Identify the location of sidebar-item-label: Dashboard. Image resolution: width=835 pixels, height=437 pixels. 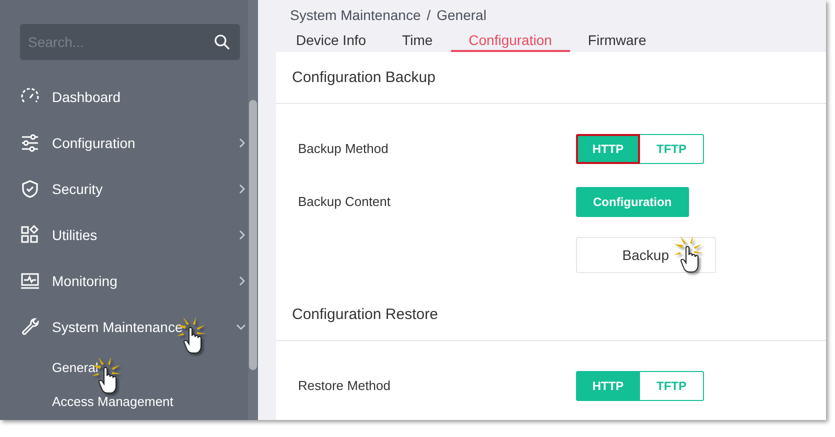
(86, 97).